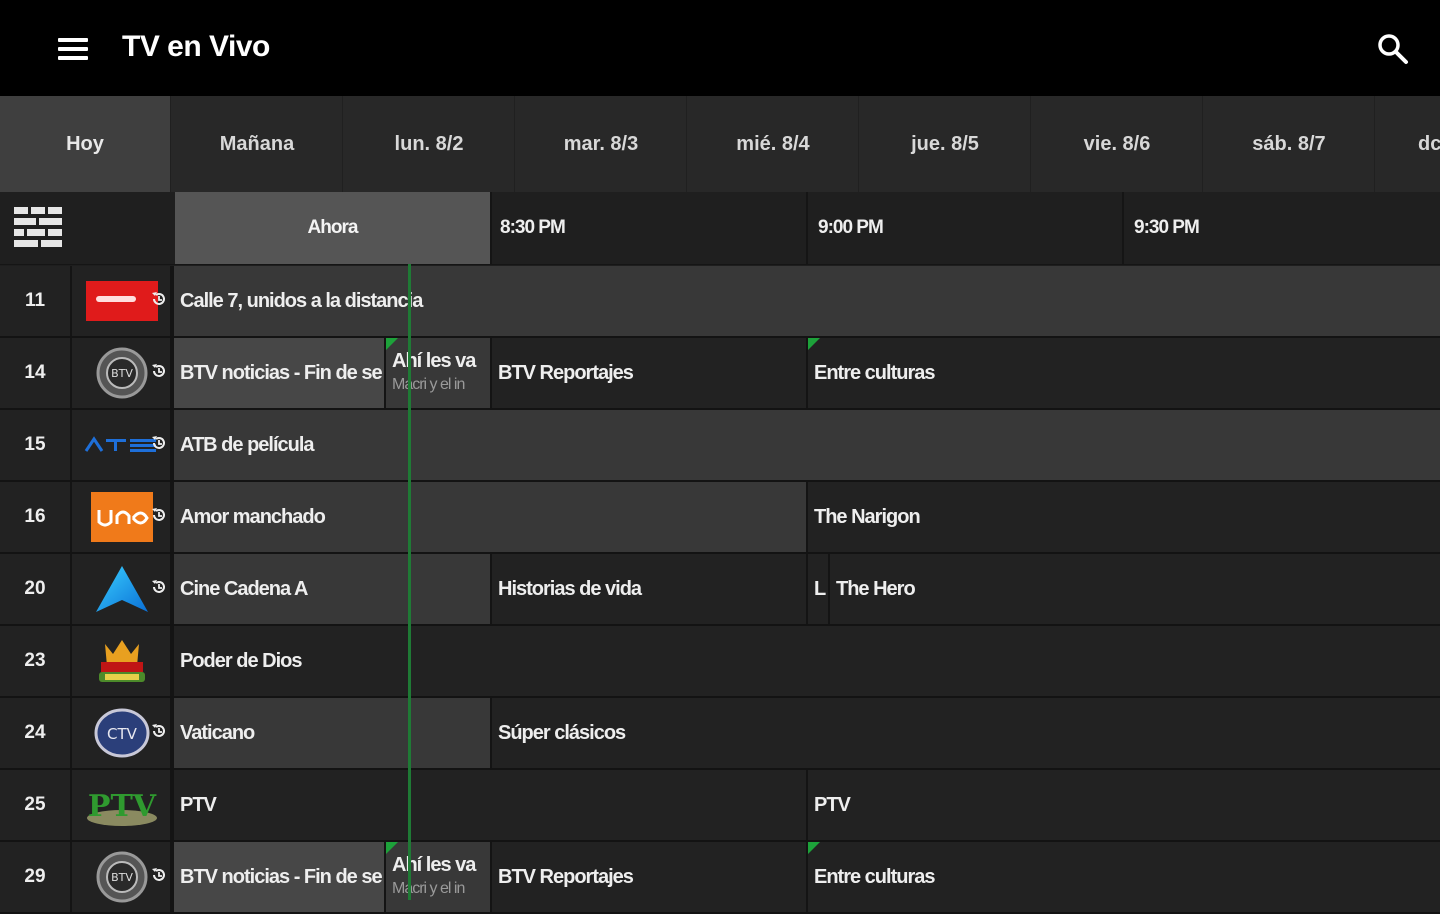 This screenshot has width=1440, height=914. I want to click on tab-mar: mar. 8/3, so click(601, 144).